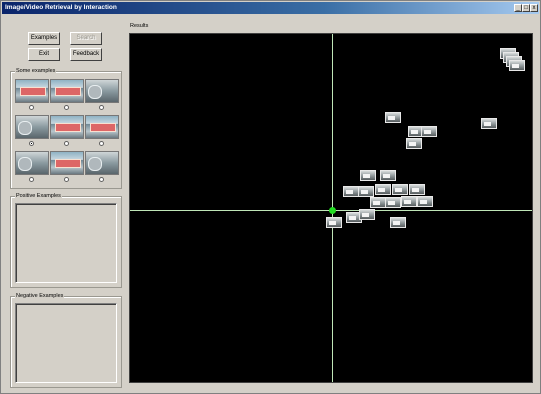 This screenshot has height=394, width=541. Describe the element at coordinates (66, 343) in the screenshot. I see `negative-examples-list` at that location.